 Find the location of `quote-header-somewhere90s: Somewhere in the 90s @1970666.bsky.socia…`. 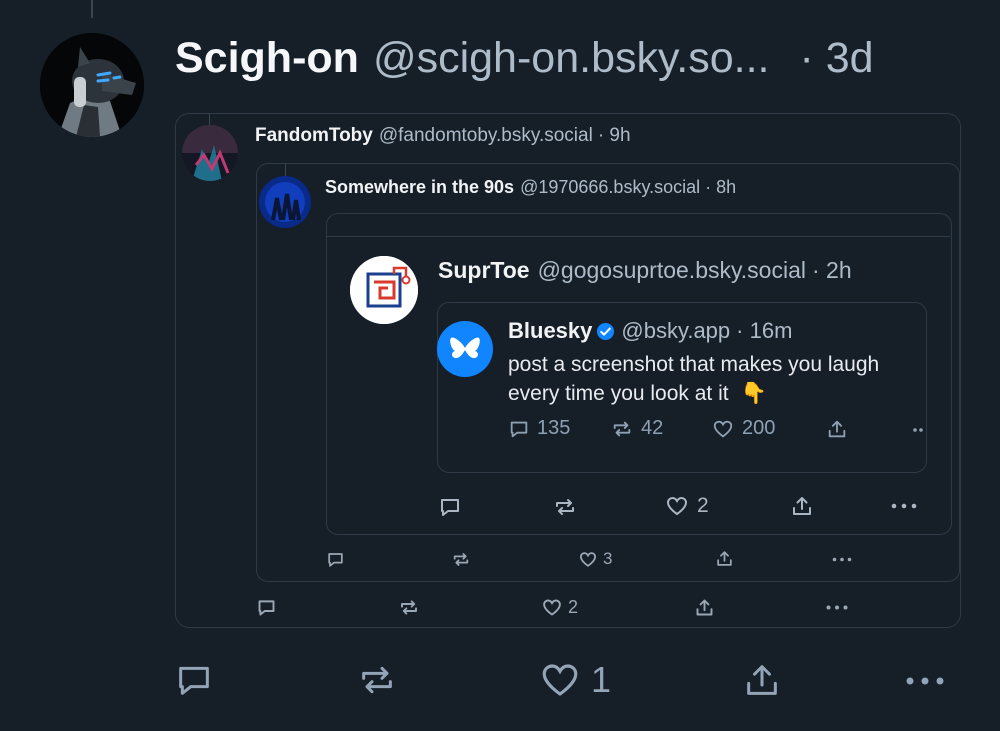

quote-header-somewhere90s: Somewhere in the 90s @1970666.bsky.socia… is located at coordinates (530, 187).